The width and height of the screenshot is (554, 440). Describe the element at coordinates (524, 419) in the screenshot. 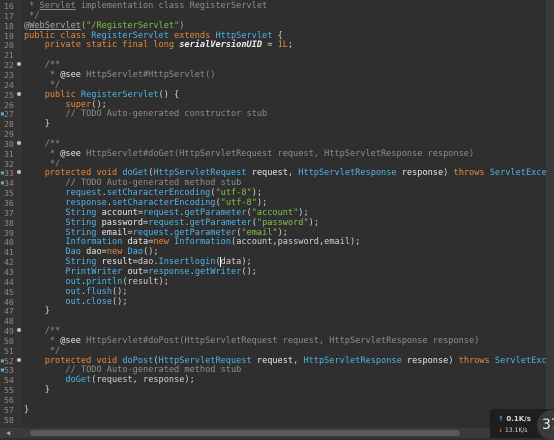

I see `upload-speed-unit: K/s` at that location.